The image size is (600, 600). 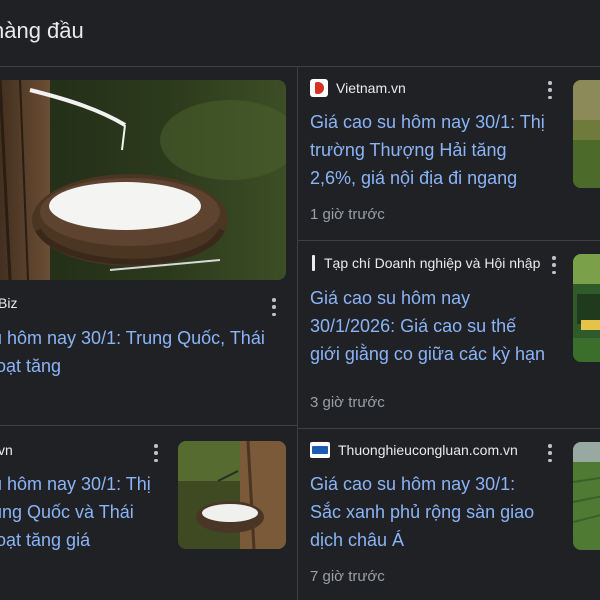 What do you see at coordinates (347, 576) in the screenshot?
I see `timestamp: 7 giờ trước` at bounding box center [347, 576].